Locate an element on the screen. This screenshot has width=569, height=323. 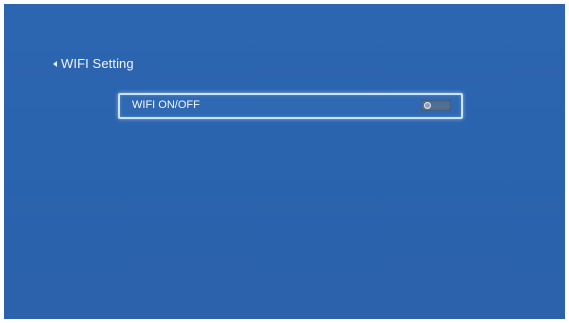
wifi-toggle-switch is located at coordinates (436, 105).